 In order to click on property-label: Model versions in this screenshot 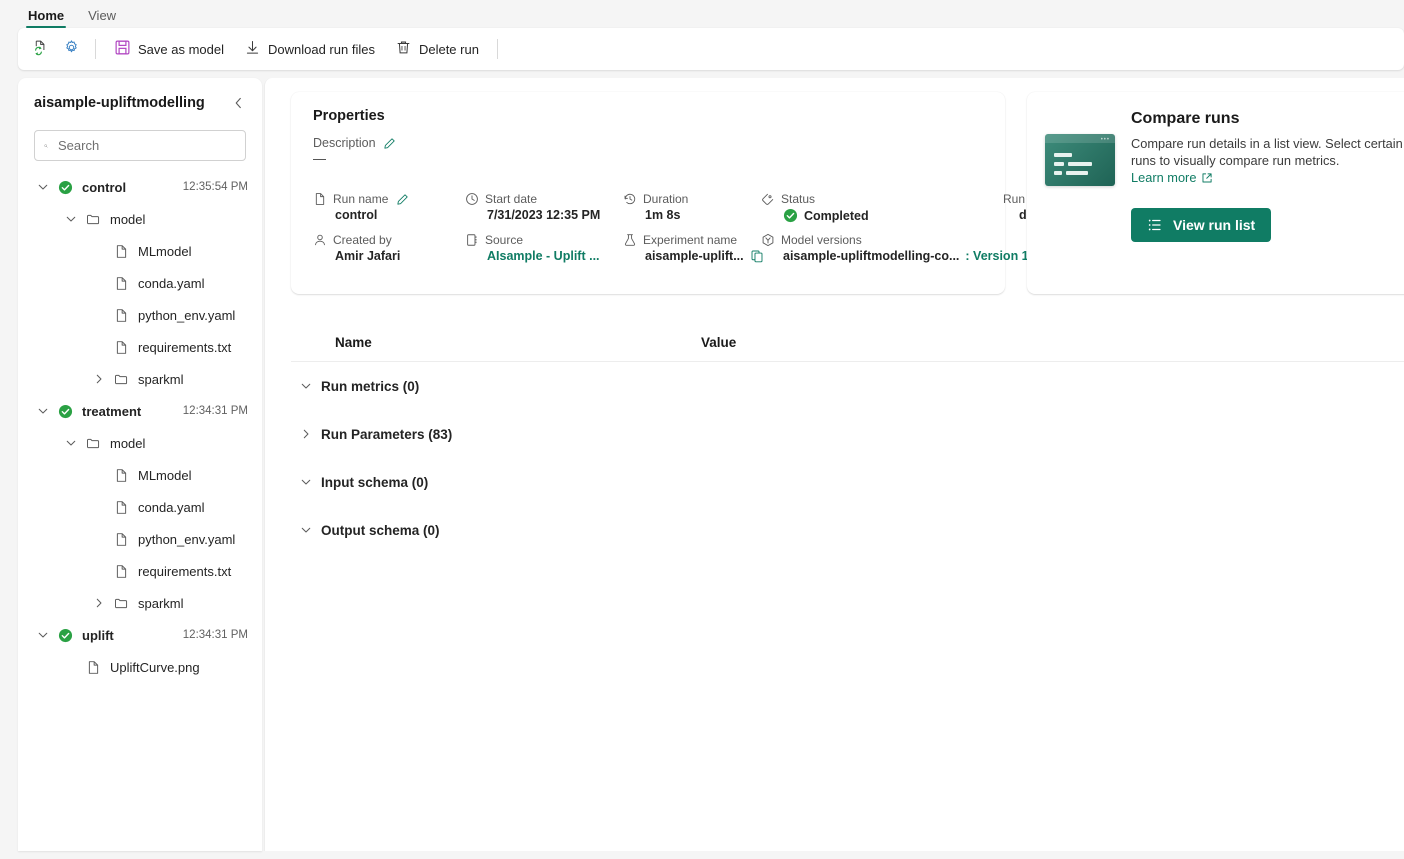, I will do `click(821, 240)`.